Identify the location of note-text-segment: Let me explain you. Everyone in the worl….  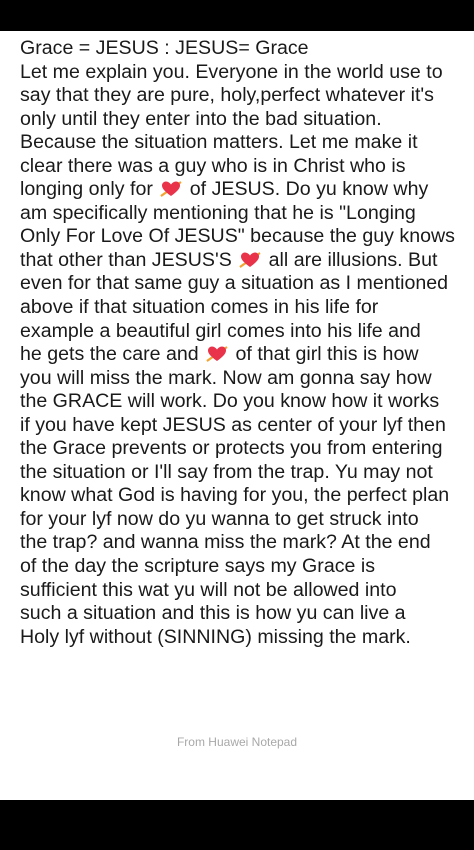
(231, 71).